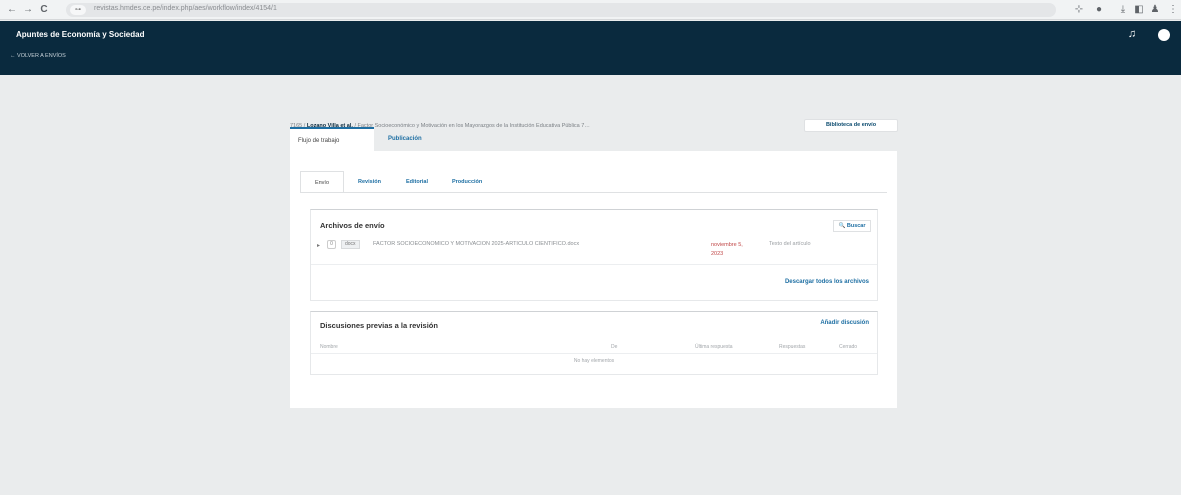  I want to click on submission-library-button: Biblioteca de envío, so click(851, 125).